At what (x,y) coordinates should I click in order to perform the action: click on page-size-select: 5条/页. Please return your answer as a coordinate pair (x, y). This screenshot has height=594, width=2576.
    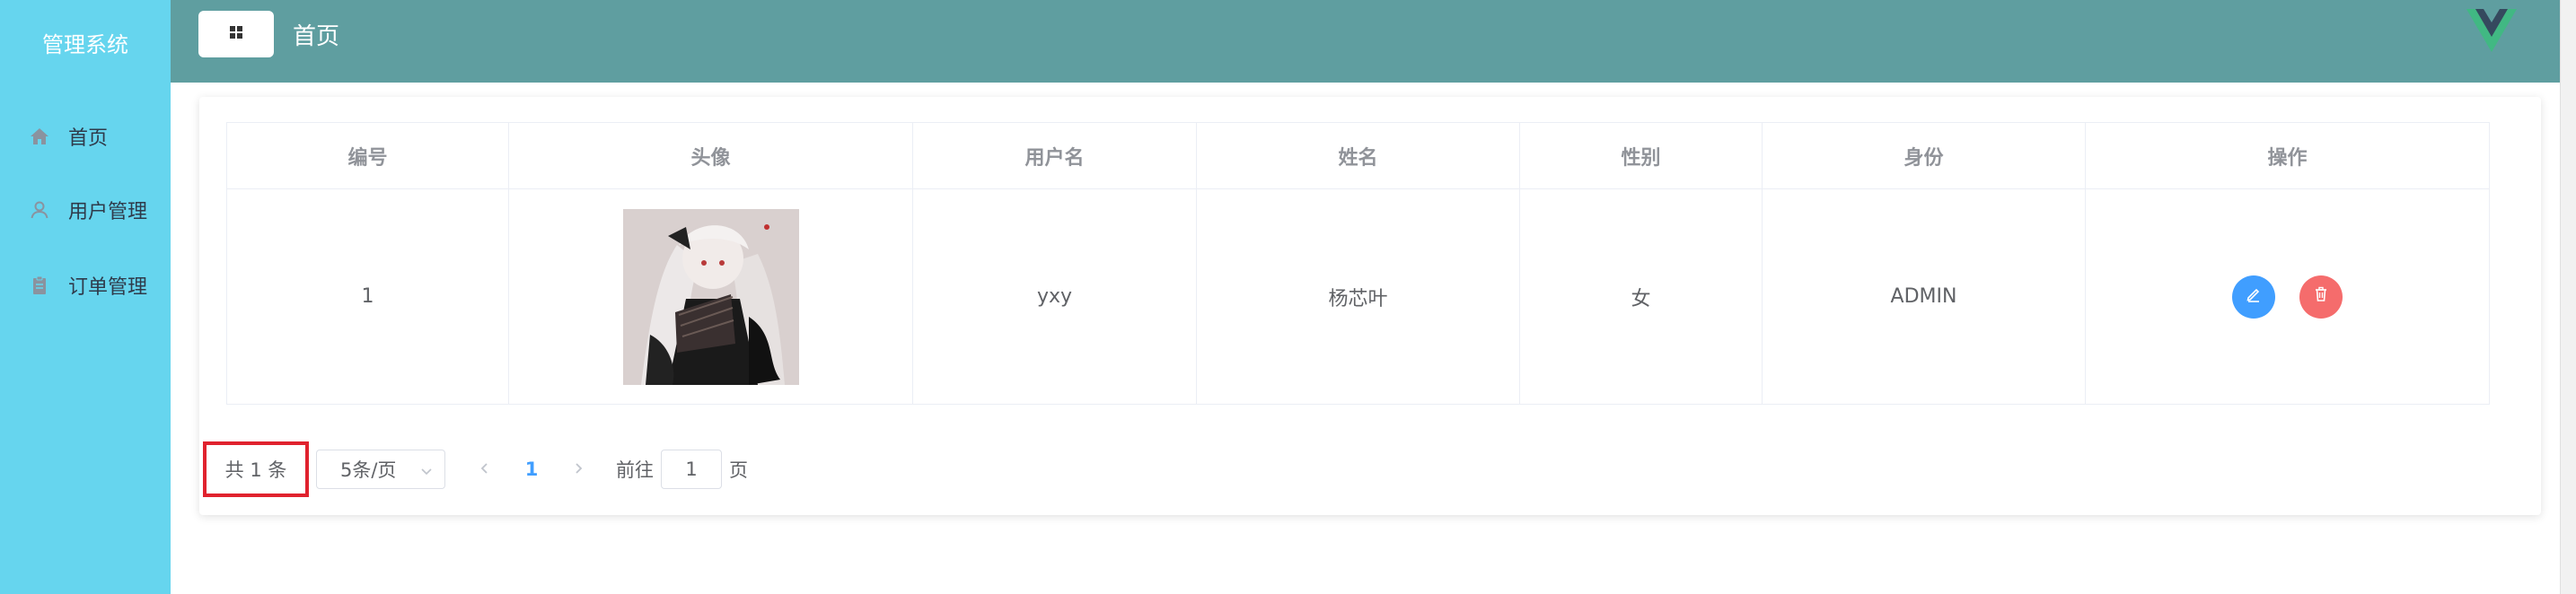
    Looking at the image, I should click on (380, 469).